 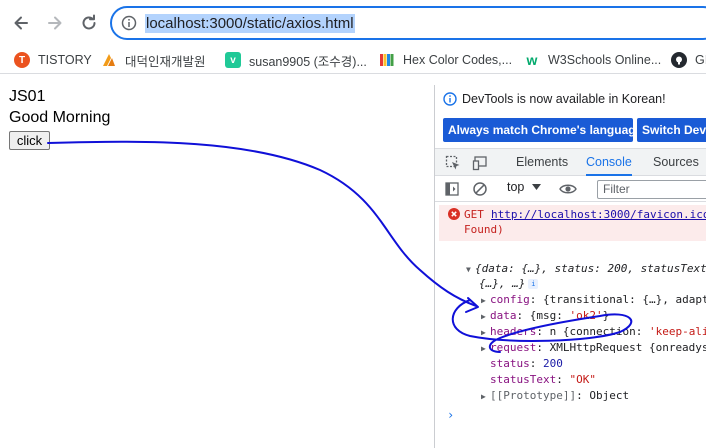 I want to click on log-prop-statustext: statusText: "OK", so click(x=543, y=379).